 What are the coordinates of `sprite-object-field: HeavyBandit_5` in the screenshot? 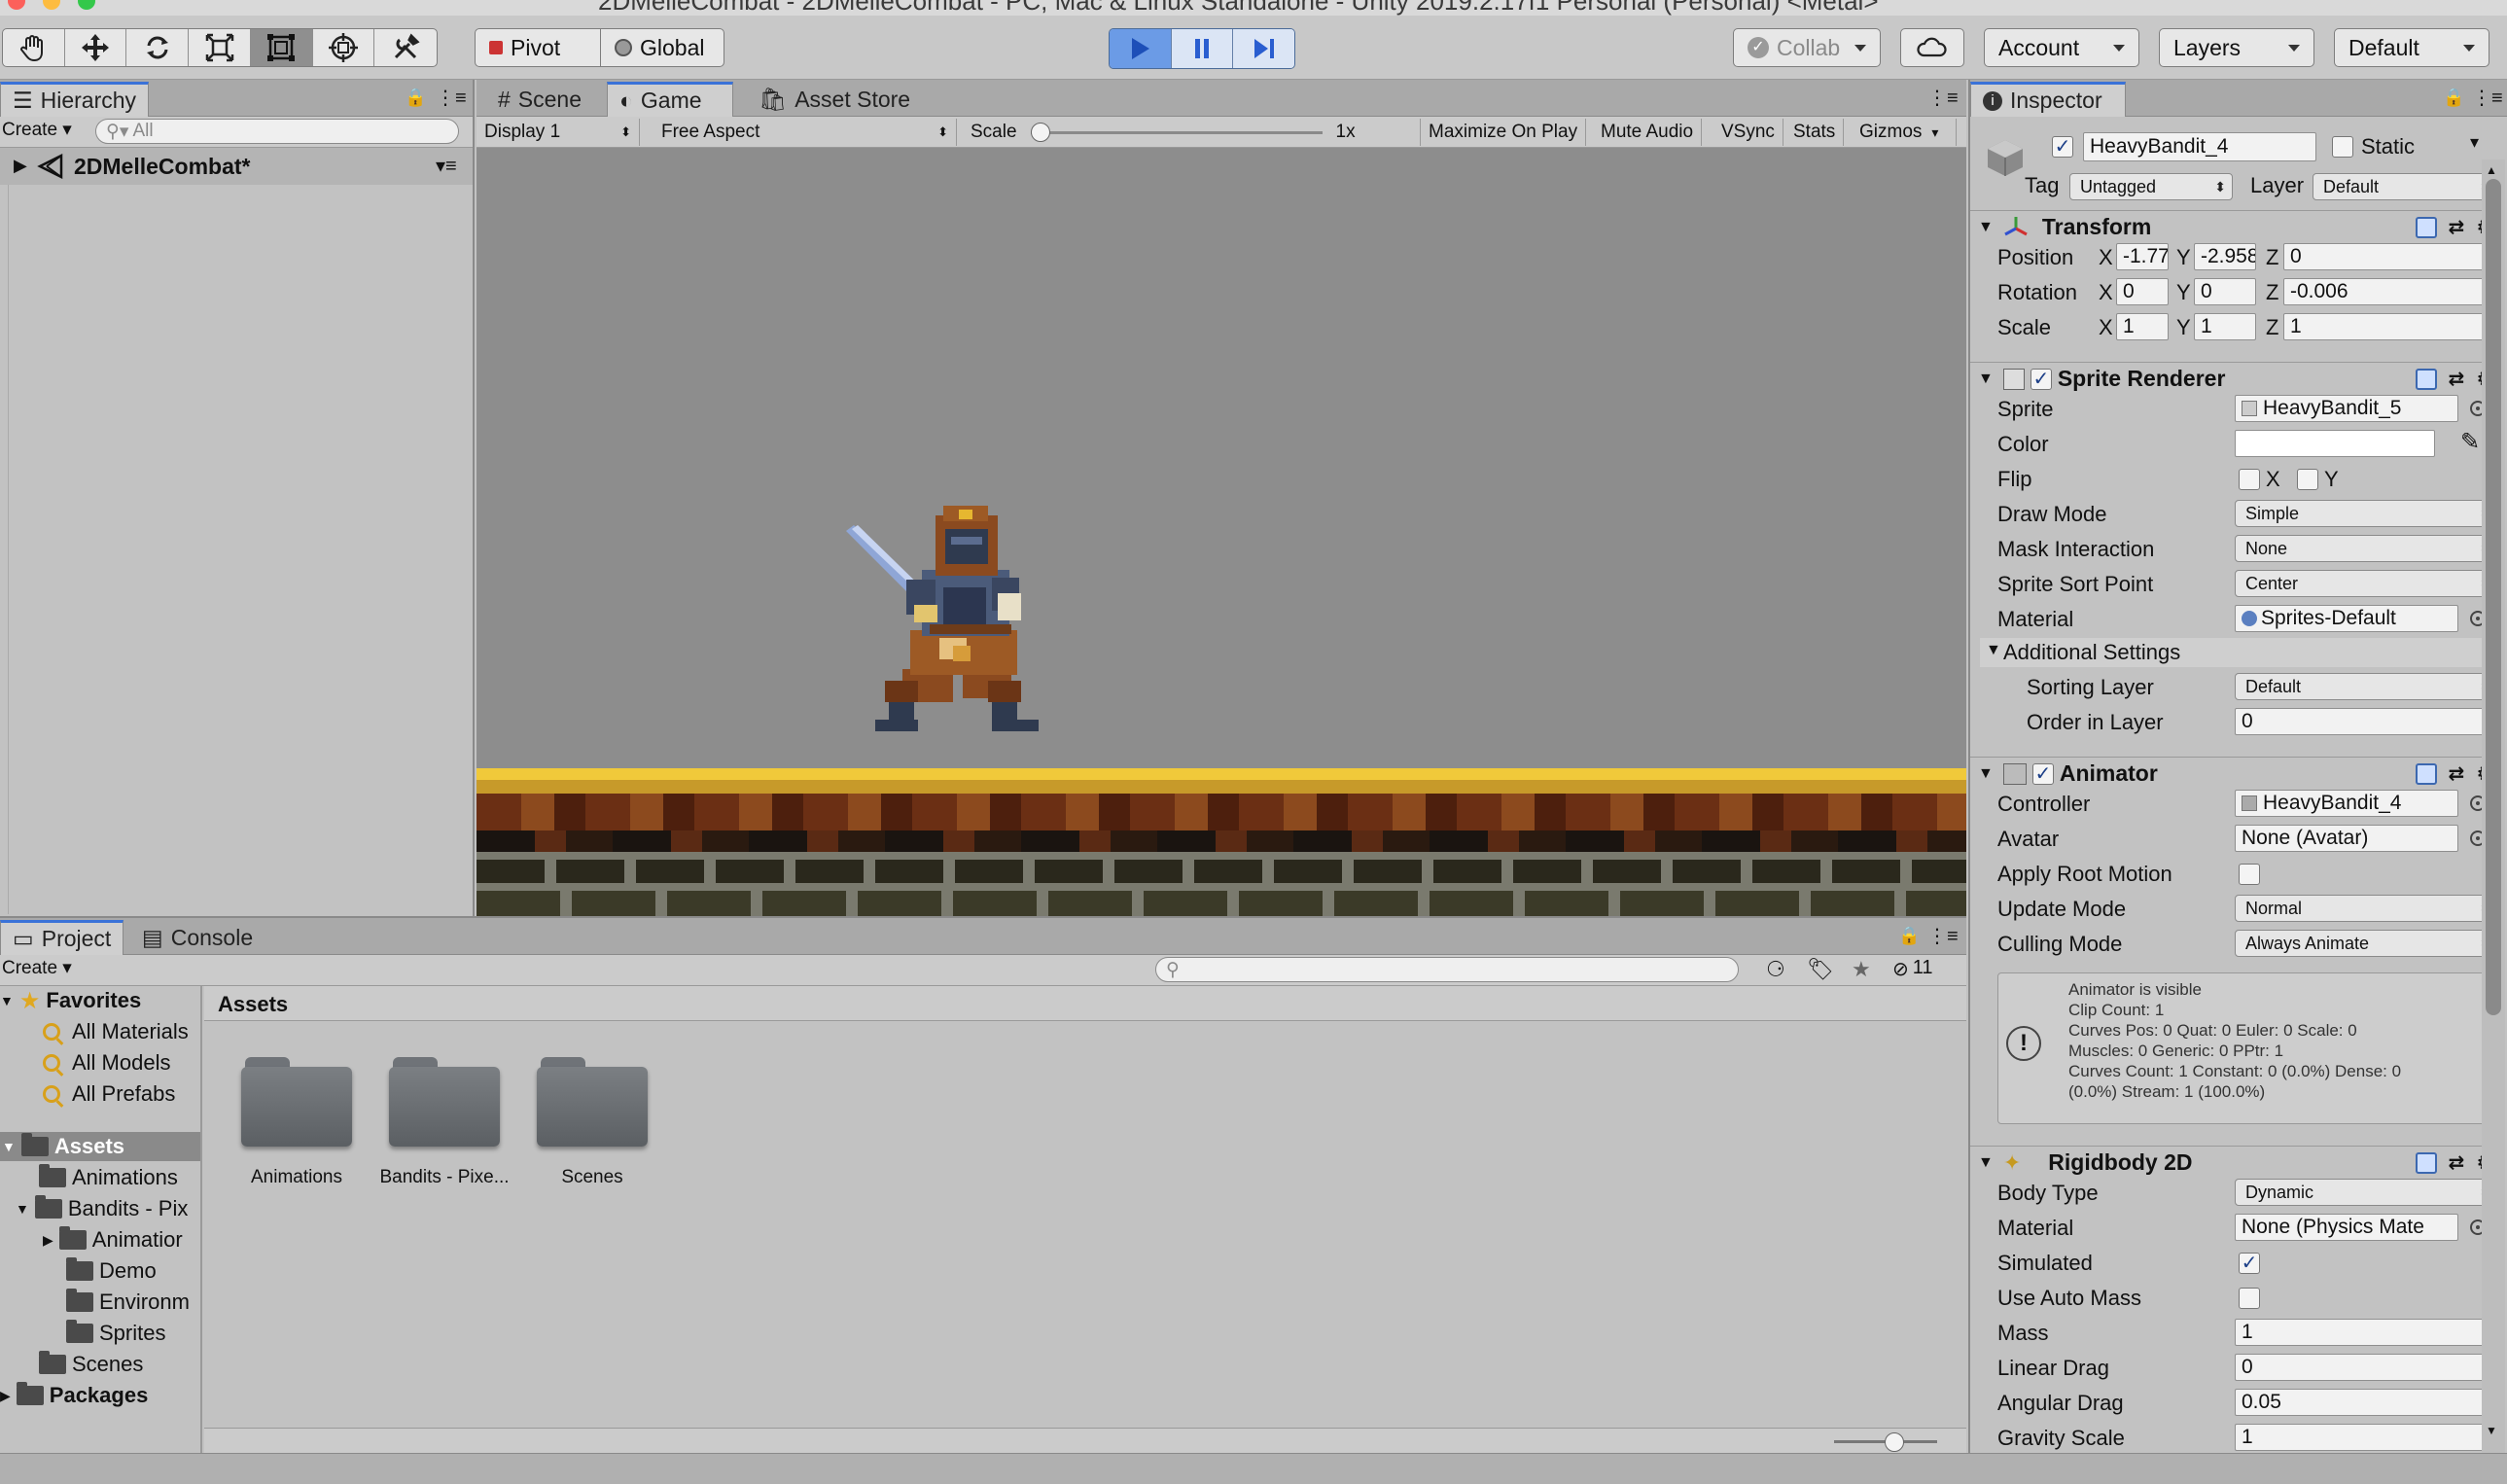 It's located at (2346, 409).